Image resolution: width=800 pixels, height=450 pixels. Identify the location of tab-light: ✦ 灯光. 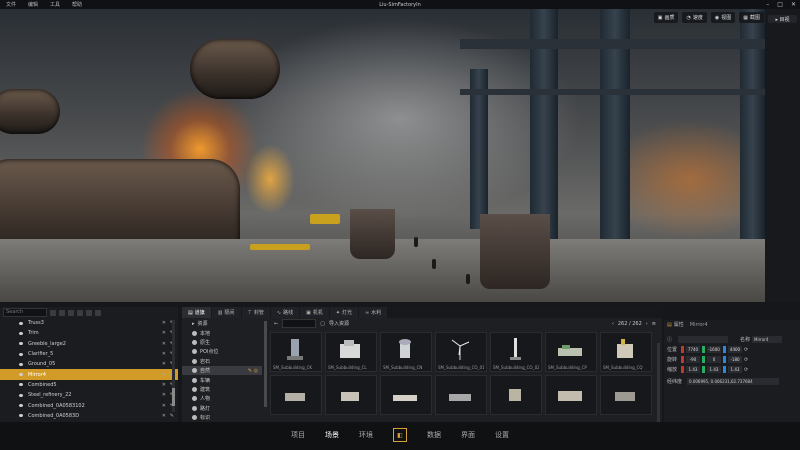
(344, 312).